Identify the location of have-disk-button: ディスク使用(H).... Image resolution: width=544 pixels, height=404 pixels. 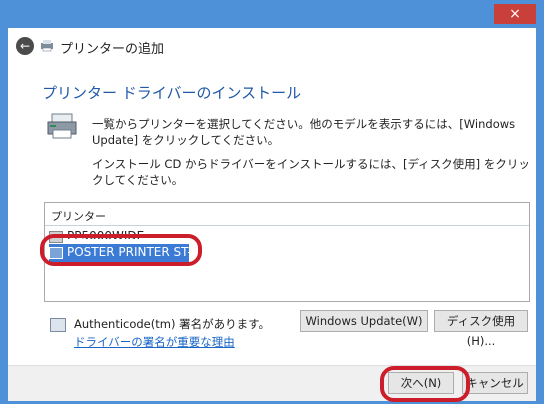
(481, 329).